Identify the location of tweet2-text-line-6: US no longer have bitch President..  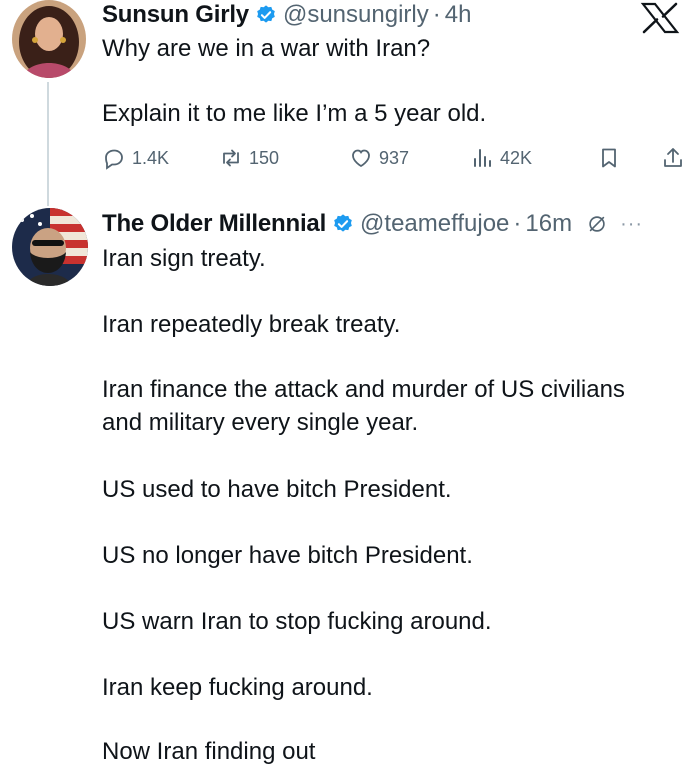
(287, 555).